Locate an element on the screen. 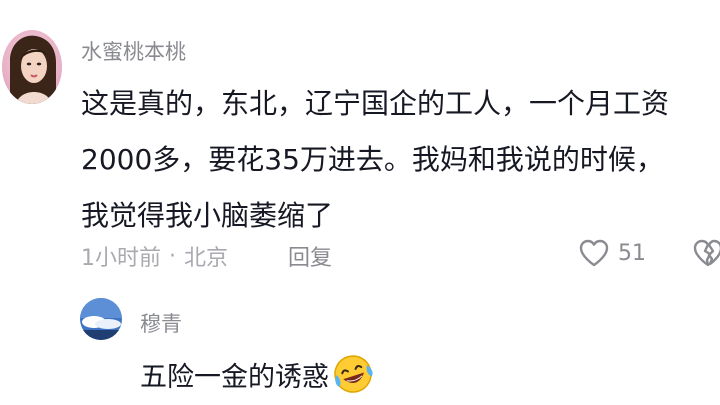  comment-line: 2000多，要花35万进去。我妈和我说的时候， is located at coordinates (372, 159).